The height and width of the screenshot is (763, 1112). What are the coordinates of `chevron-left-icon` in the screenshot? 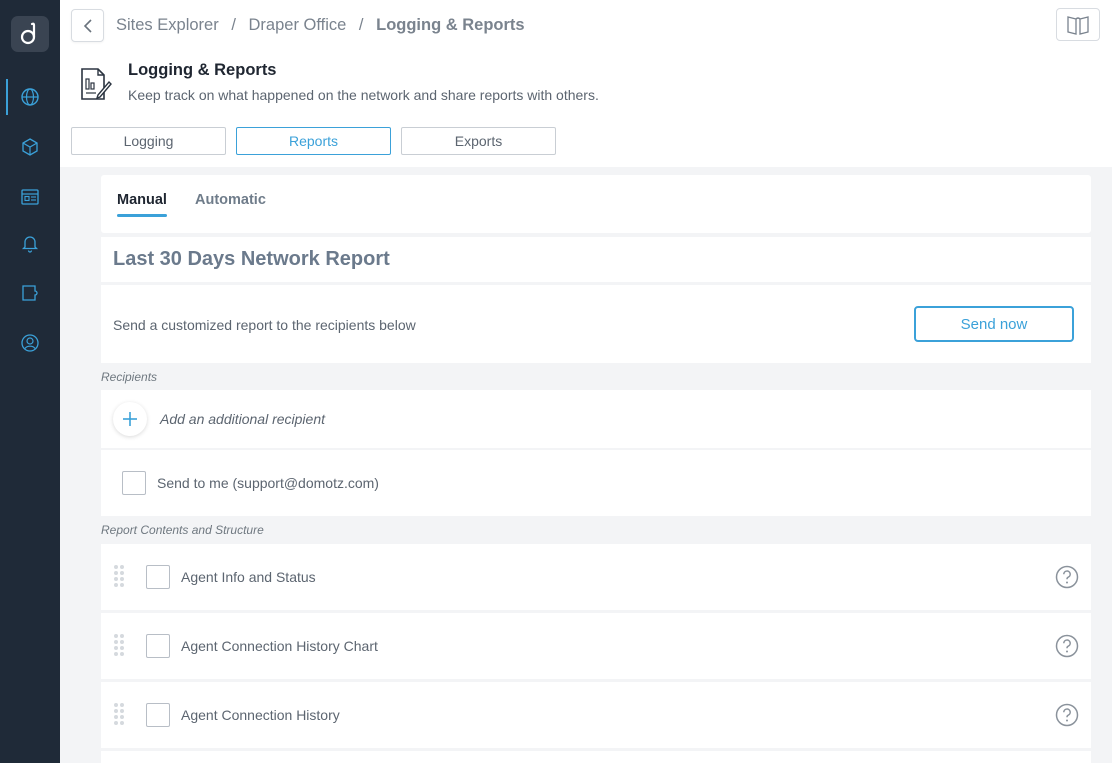 It's located at (87, 25).